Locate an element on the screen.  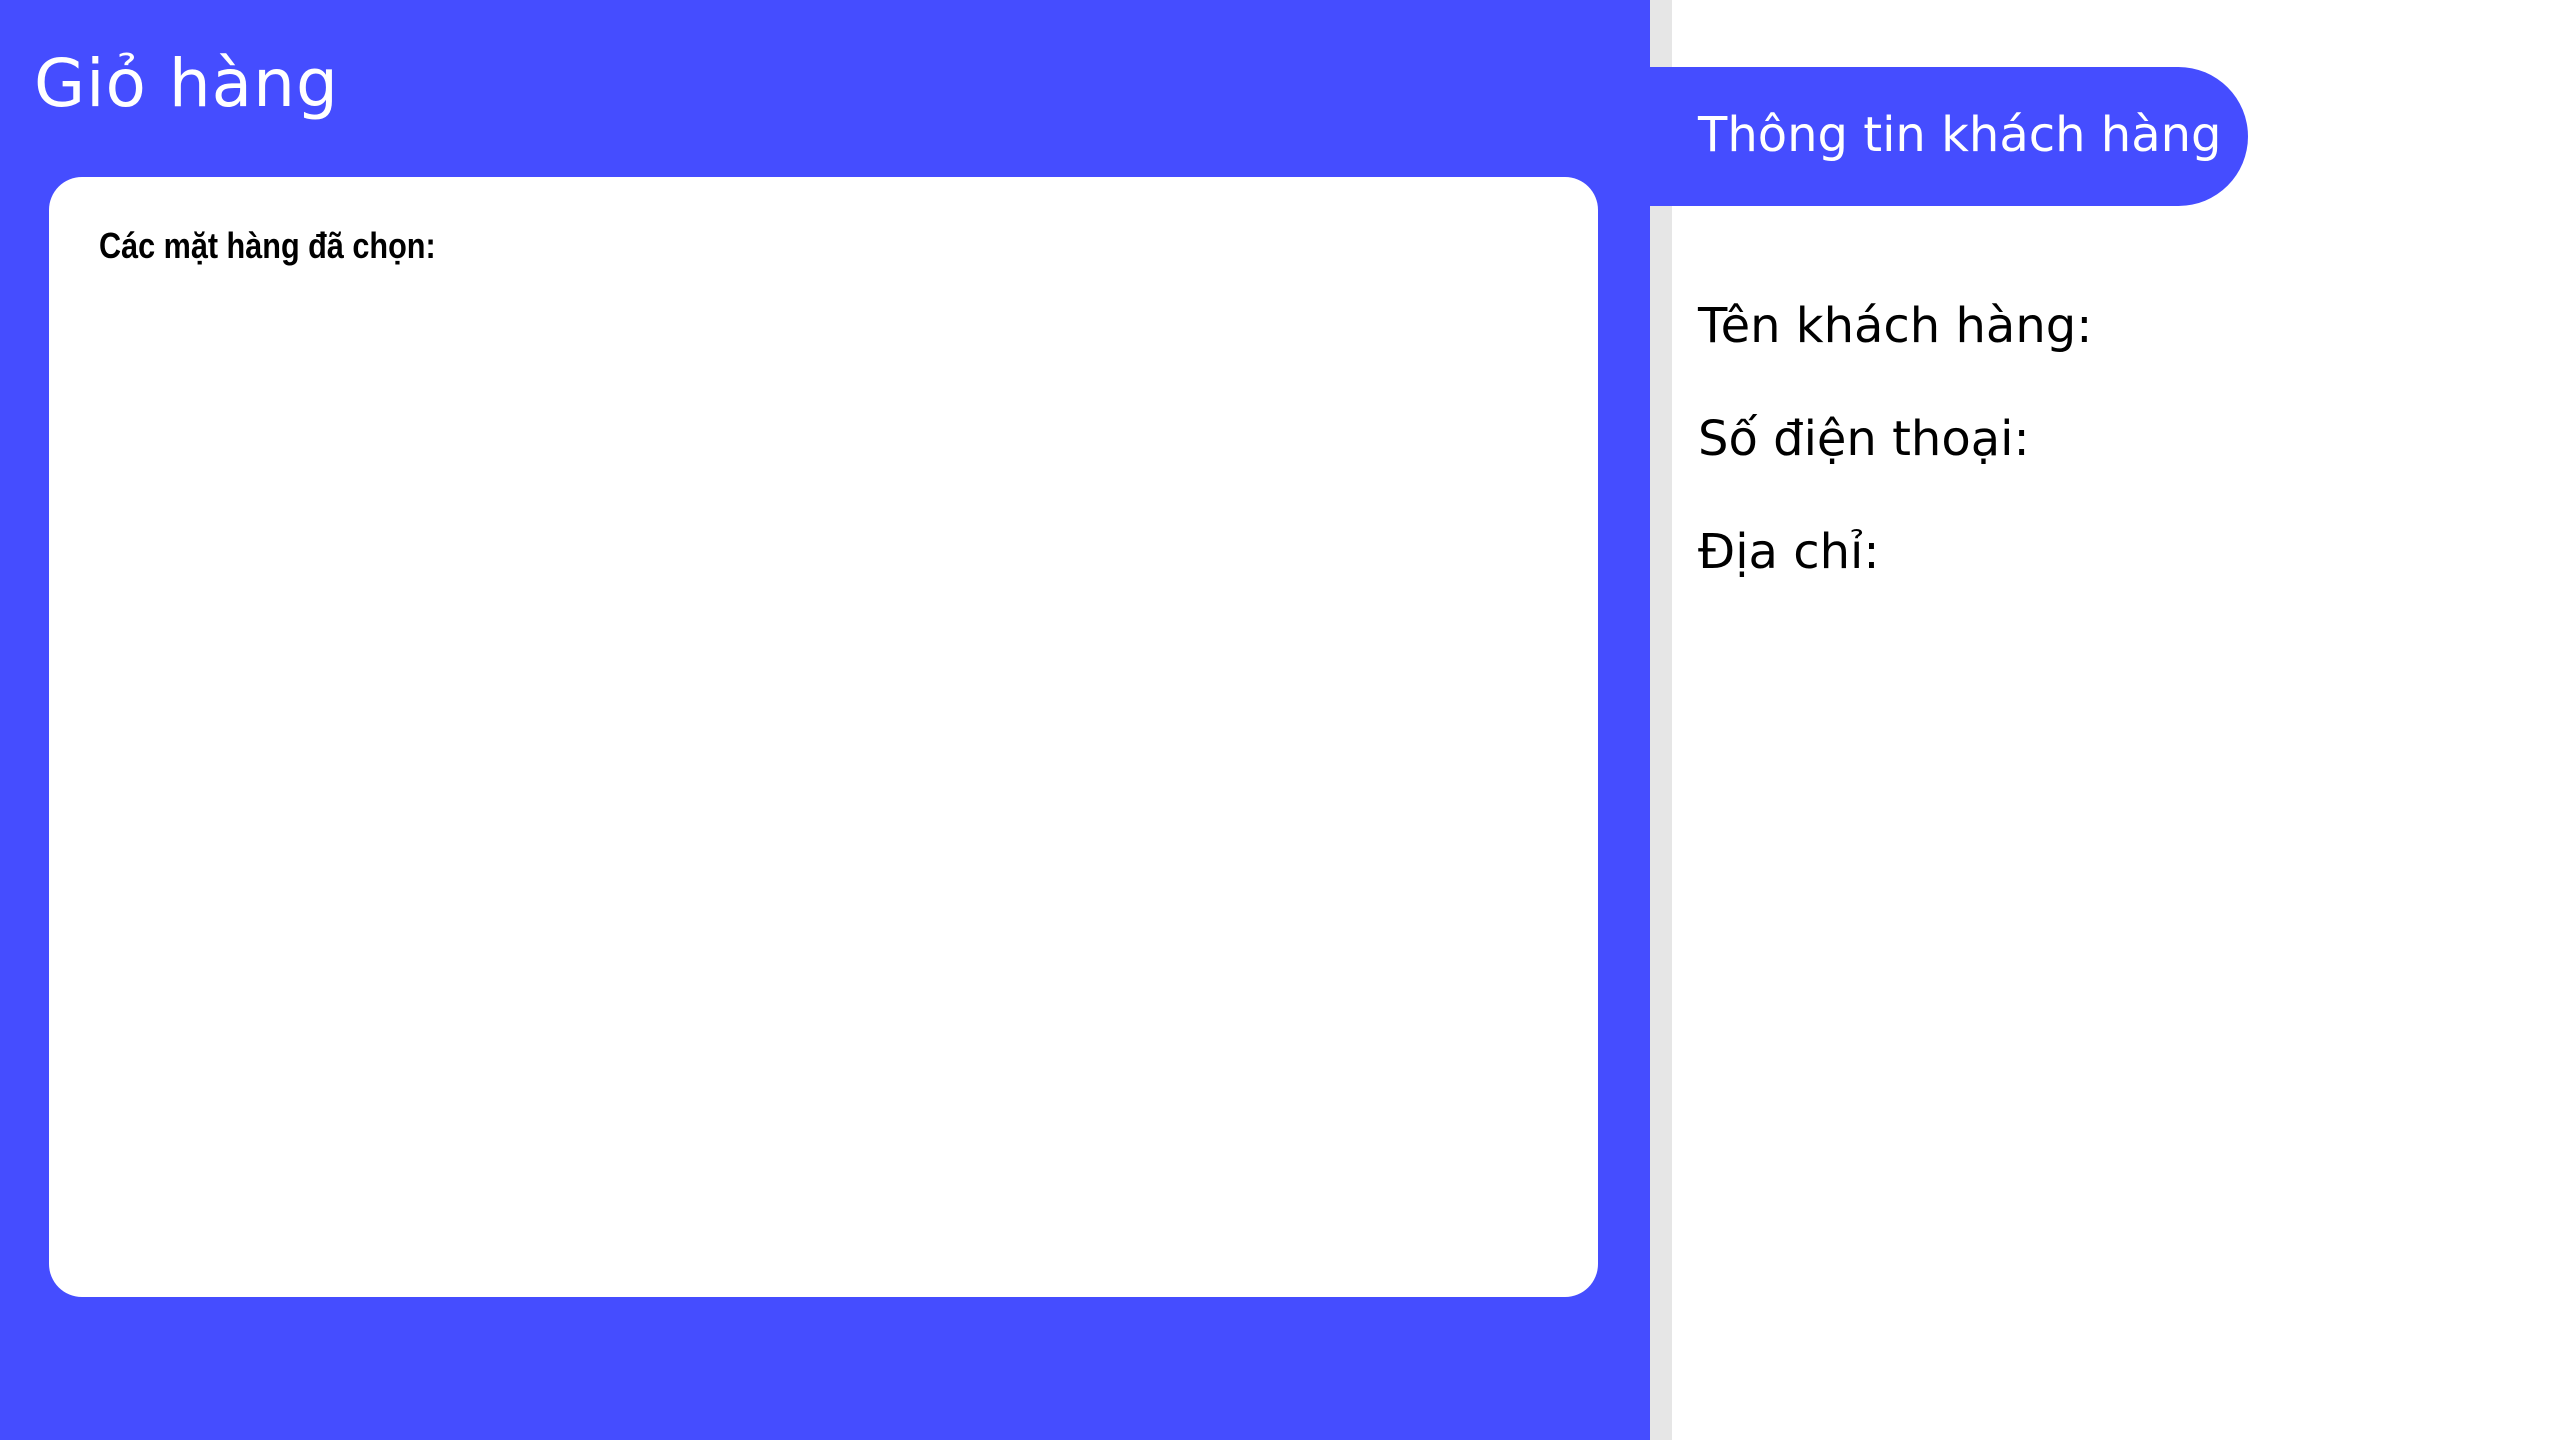
customer-info-header: Thông tin khách hàng is located at coordinates (1949, 136).